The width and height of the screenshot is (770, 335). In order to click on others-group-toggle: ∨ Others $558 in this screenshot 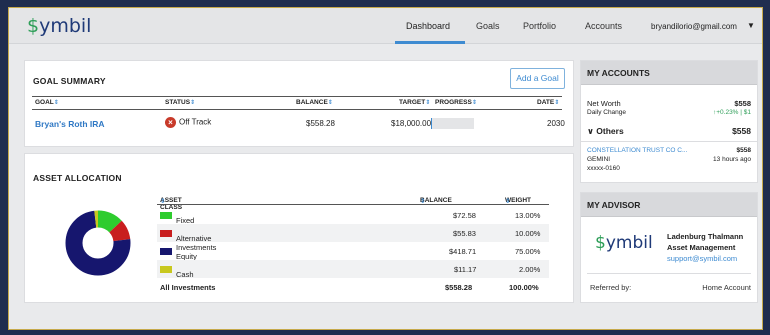, I will do `click(669, 131)`.